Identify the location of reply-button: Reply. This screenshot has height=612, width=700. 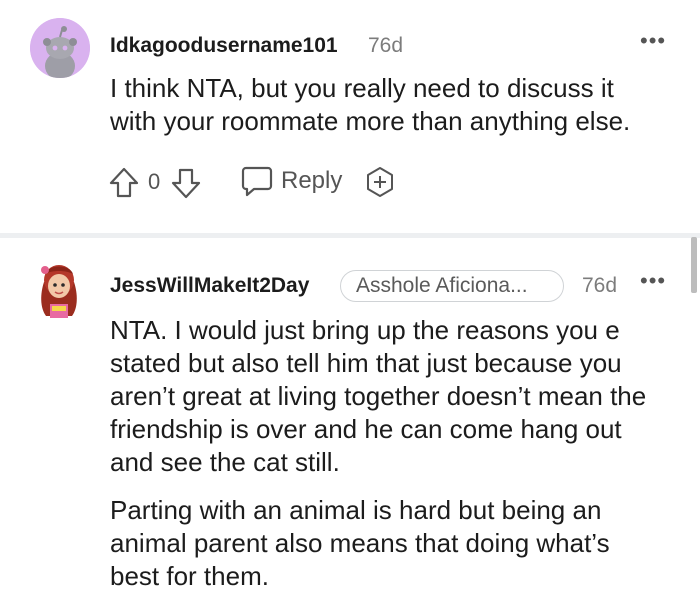
(311, 181).